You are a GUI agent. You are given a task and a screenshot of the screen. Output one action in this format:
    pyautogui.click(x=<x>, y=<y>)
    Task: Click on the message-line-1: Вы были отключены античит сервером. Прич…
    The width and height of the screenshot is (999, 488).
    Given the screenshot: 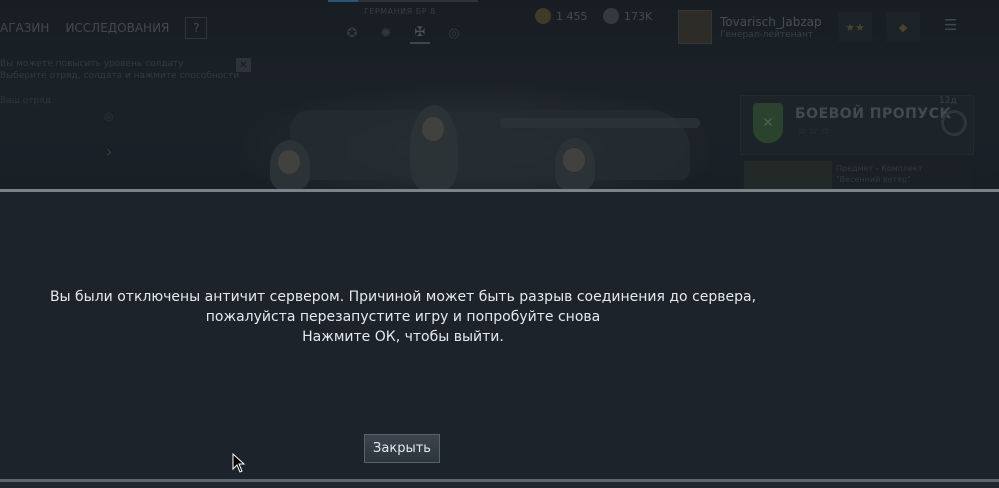 What is the action you would take?
    pyautogui.click(x=403, y=297)
    